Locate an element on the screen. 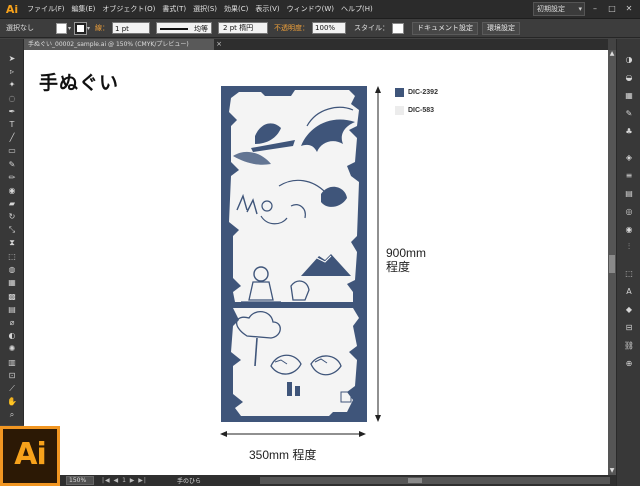 This screenshot has height=486, width=640. window-controls: 初期設定 – □ ✕ is located at coordinates (584, 9).